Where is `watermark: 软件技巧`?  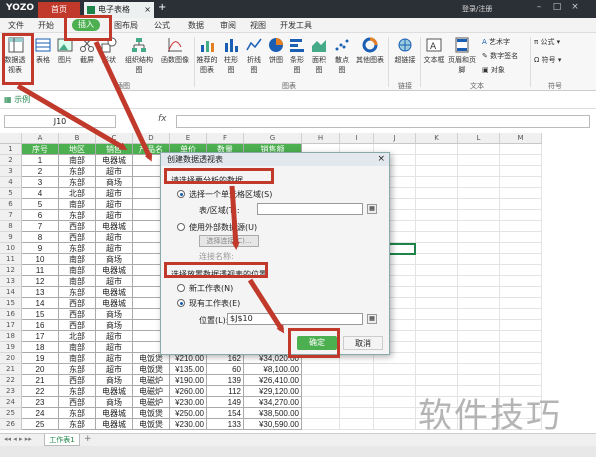 watermark: 软件技巧 is located at coordinates (490, 416).